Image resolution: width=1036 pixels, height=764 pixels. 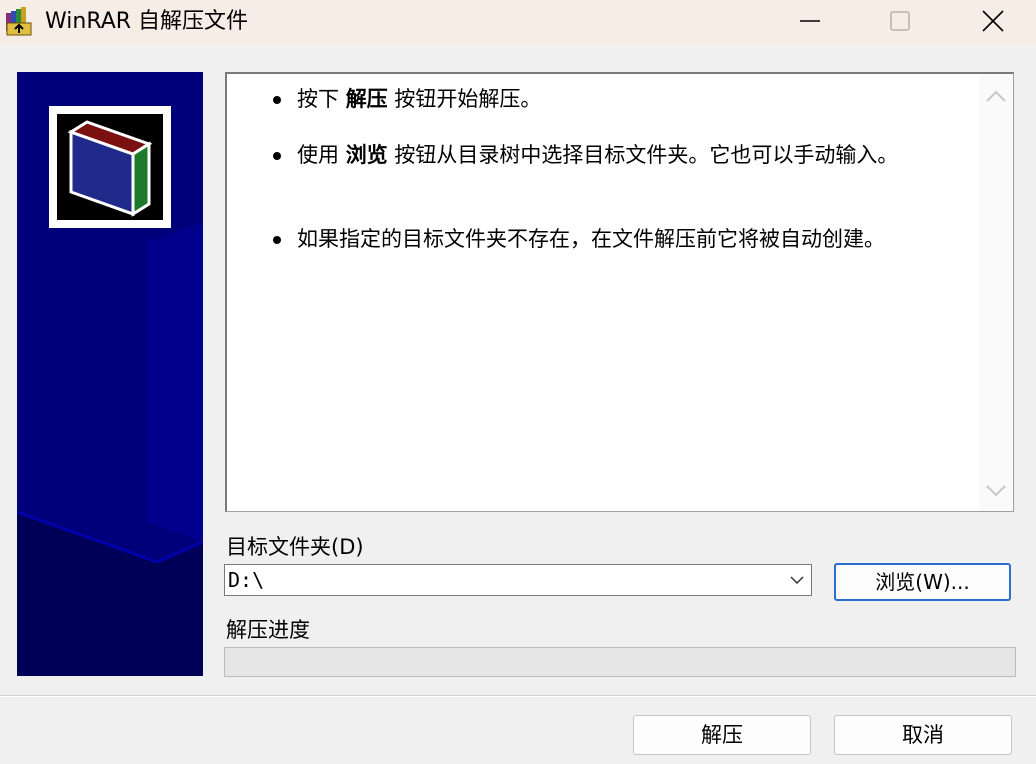 What do you see at coordinates (110, 374) in the screenshot?
I see `side-graphic-panel` at bounding box center [110, 374].